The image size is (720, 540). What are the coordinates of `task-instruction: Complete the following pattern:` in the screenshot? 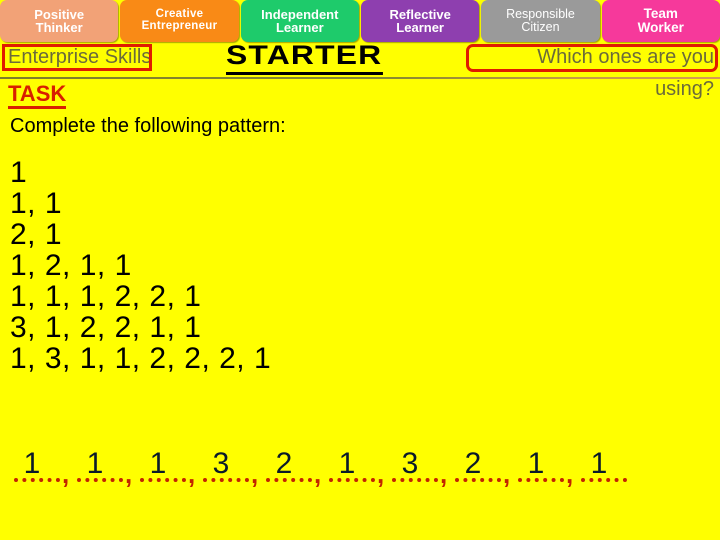 It's located at (148, 126).